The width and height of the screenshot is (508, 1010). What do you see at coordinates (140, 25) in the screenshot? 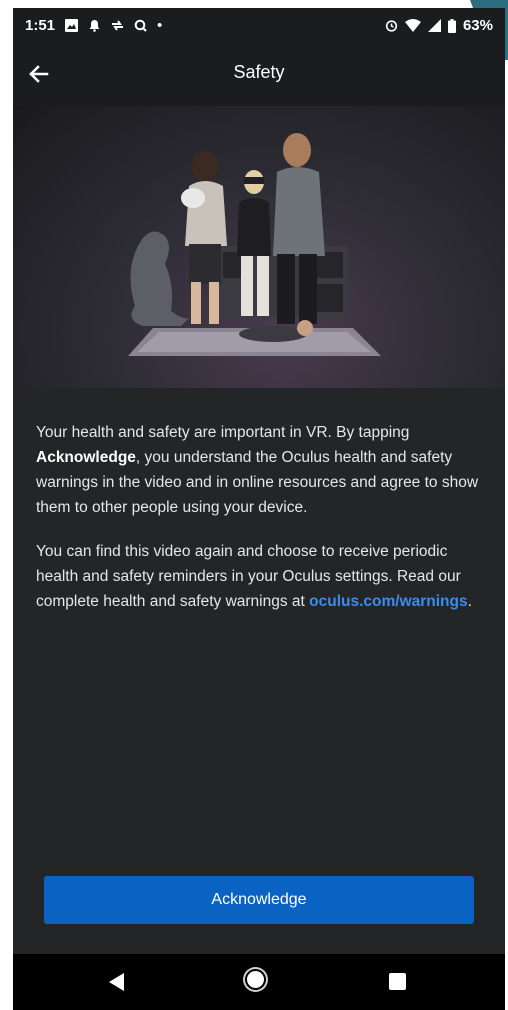
I see `search-app-icon` at bounding box center [140, 25].